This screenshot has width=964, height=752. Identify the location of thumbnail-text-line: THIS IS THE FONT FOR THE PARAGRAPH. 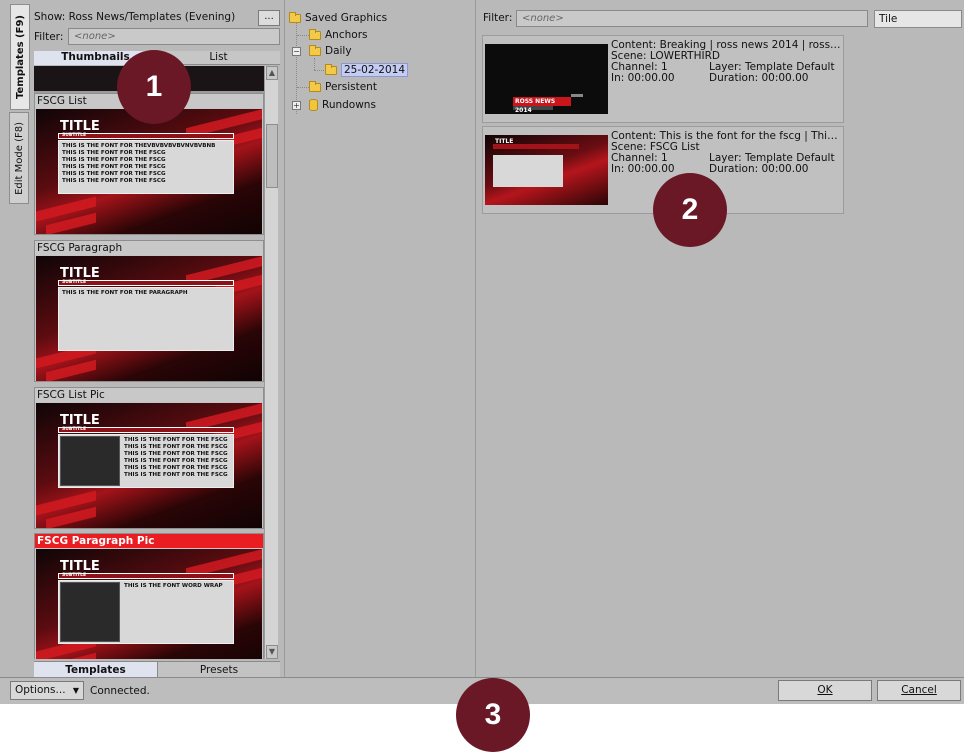
(125, 293).